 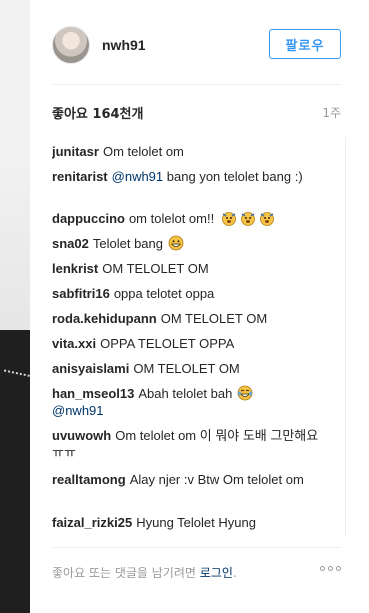 What do you see at coordinates (93, 393) in the screenshot?
I see `comment-username: han_mseol13` at bounding box center [93, 393].